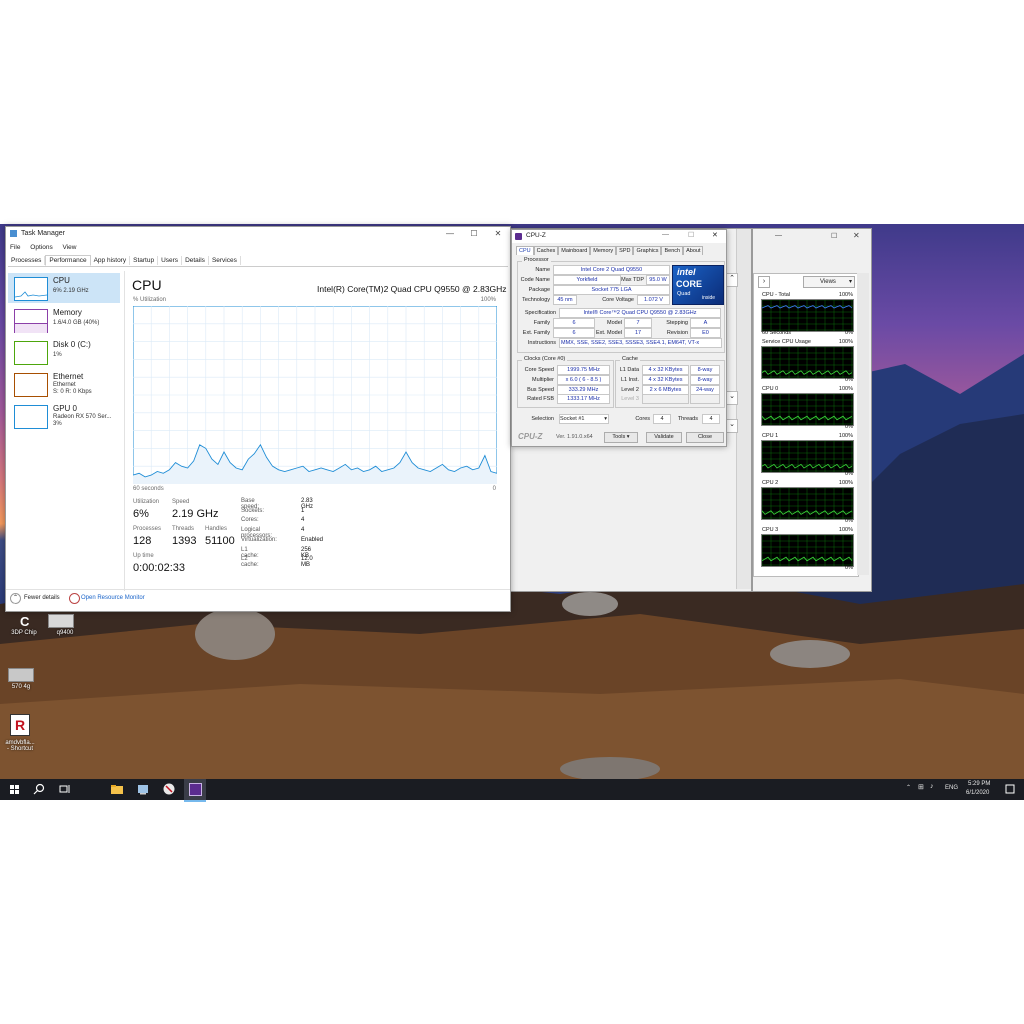 Image resolution: width=1024 pixels, height=1024 pixels. Describe the element at coordinates (539, 290) in the screenshot. I see `field-label: Package` at that location.